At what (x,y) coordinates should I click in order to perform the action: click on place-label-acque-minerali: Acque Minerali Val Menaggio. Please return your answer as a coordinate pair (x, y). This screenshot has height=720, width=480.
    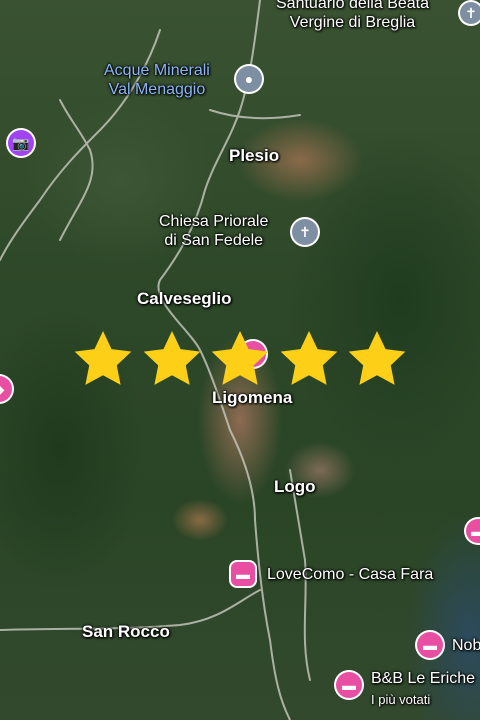
    Looking at the image, I should click on (157, 80).